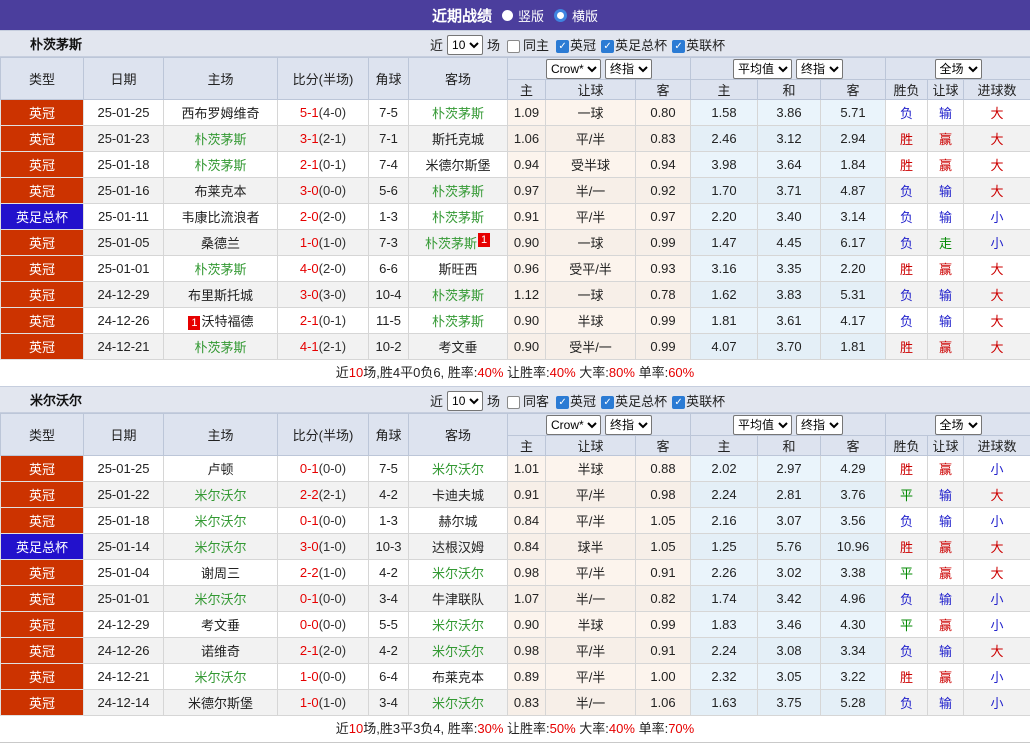  I want to click on crow-handicap: 一球, so click(591, 295).